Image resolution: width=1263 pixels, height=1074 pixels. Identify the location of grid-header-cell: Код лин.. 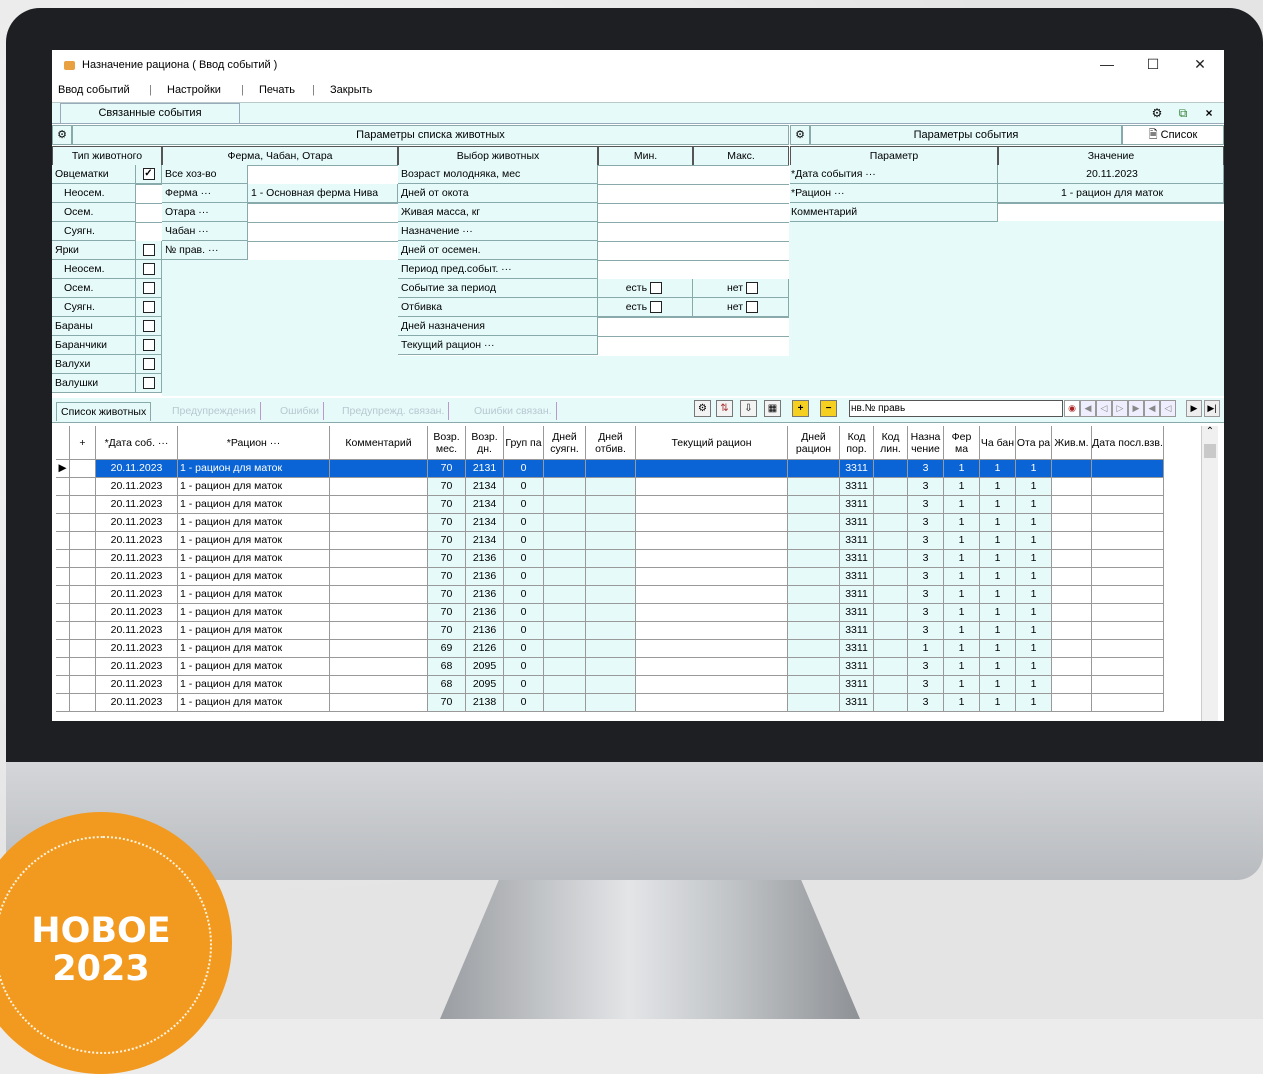
(891, 443).